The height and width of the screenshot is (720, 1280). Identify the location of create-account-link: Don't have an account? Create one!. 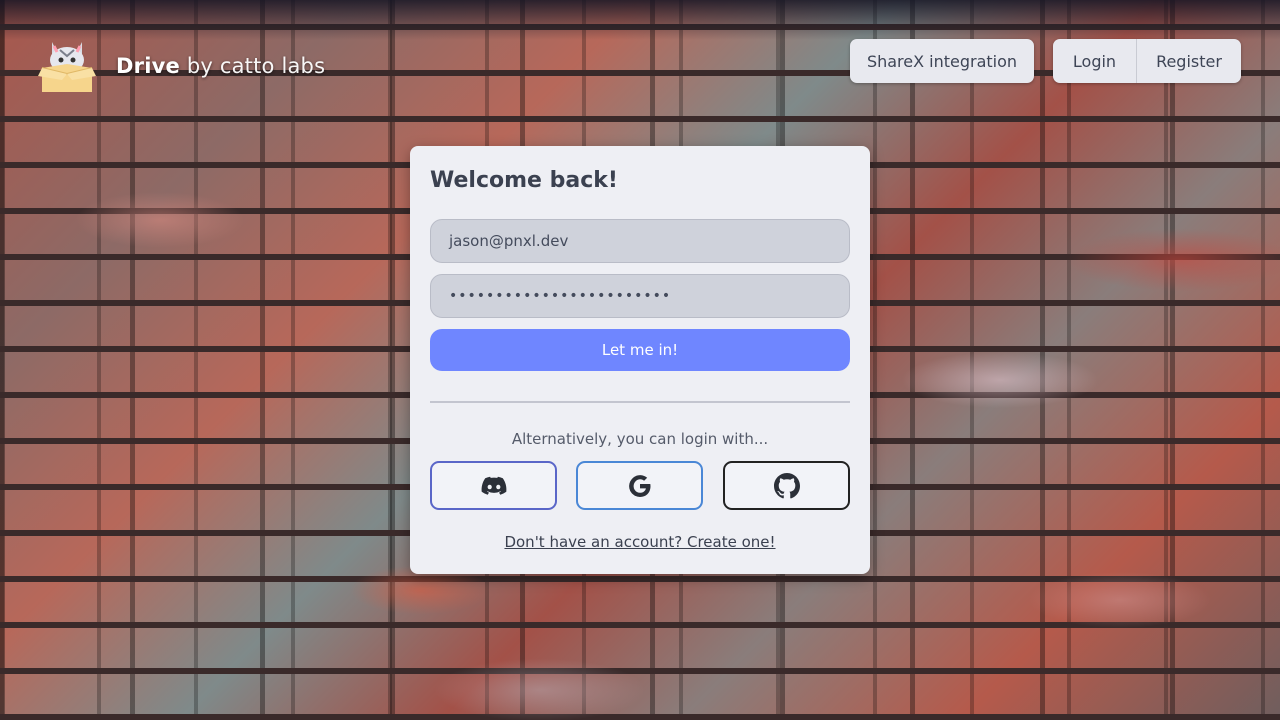
(640, 542).